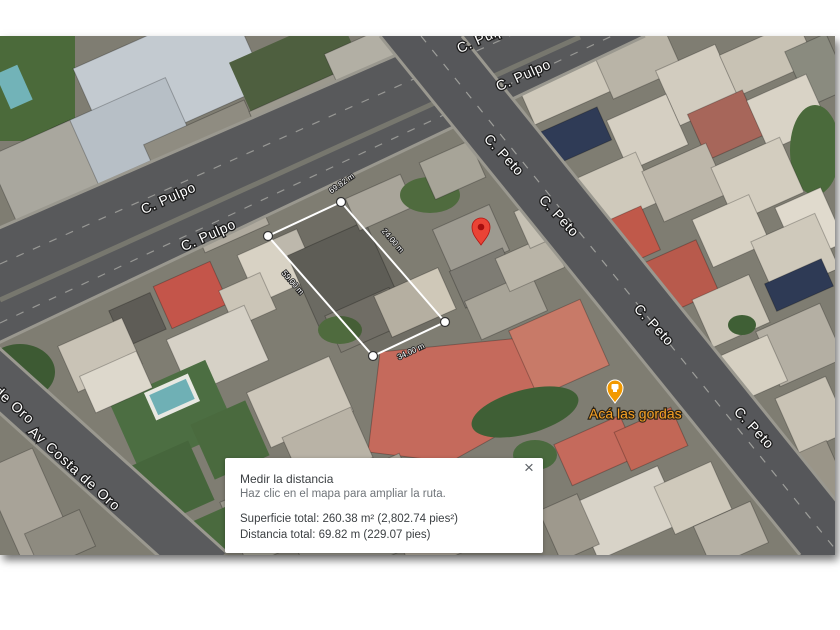 The height and width of the screenshot is (630, 840). What do you see at coordinates (335, 535) in the screenshot?
I see `total-distance-readout: Distancia total: 69.82 m (229.07 pies)` at bounding box center [335, 535].